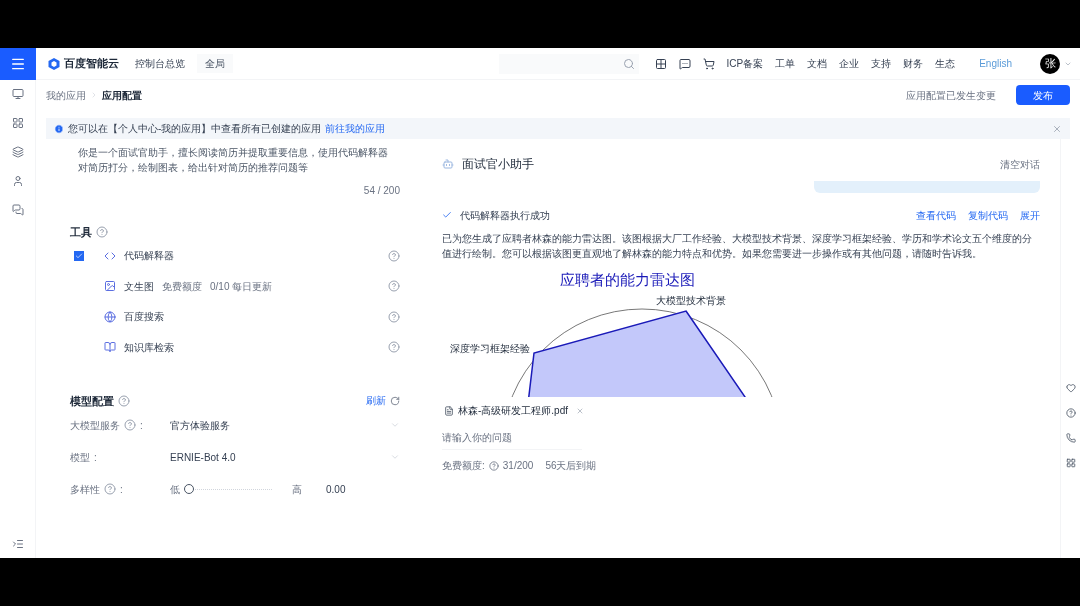 The height and width of the screenshot is (606, 1080). Describe the element at coordinates (381, 191) in the screenshot. I see `char-count: 54 / 200` at that location.